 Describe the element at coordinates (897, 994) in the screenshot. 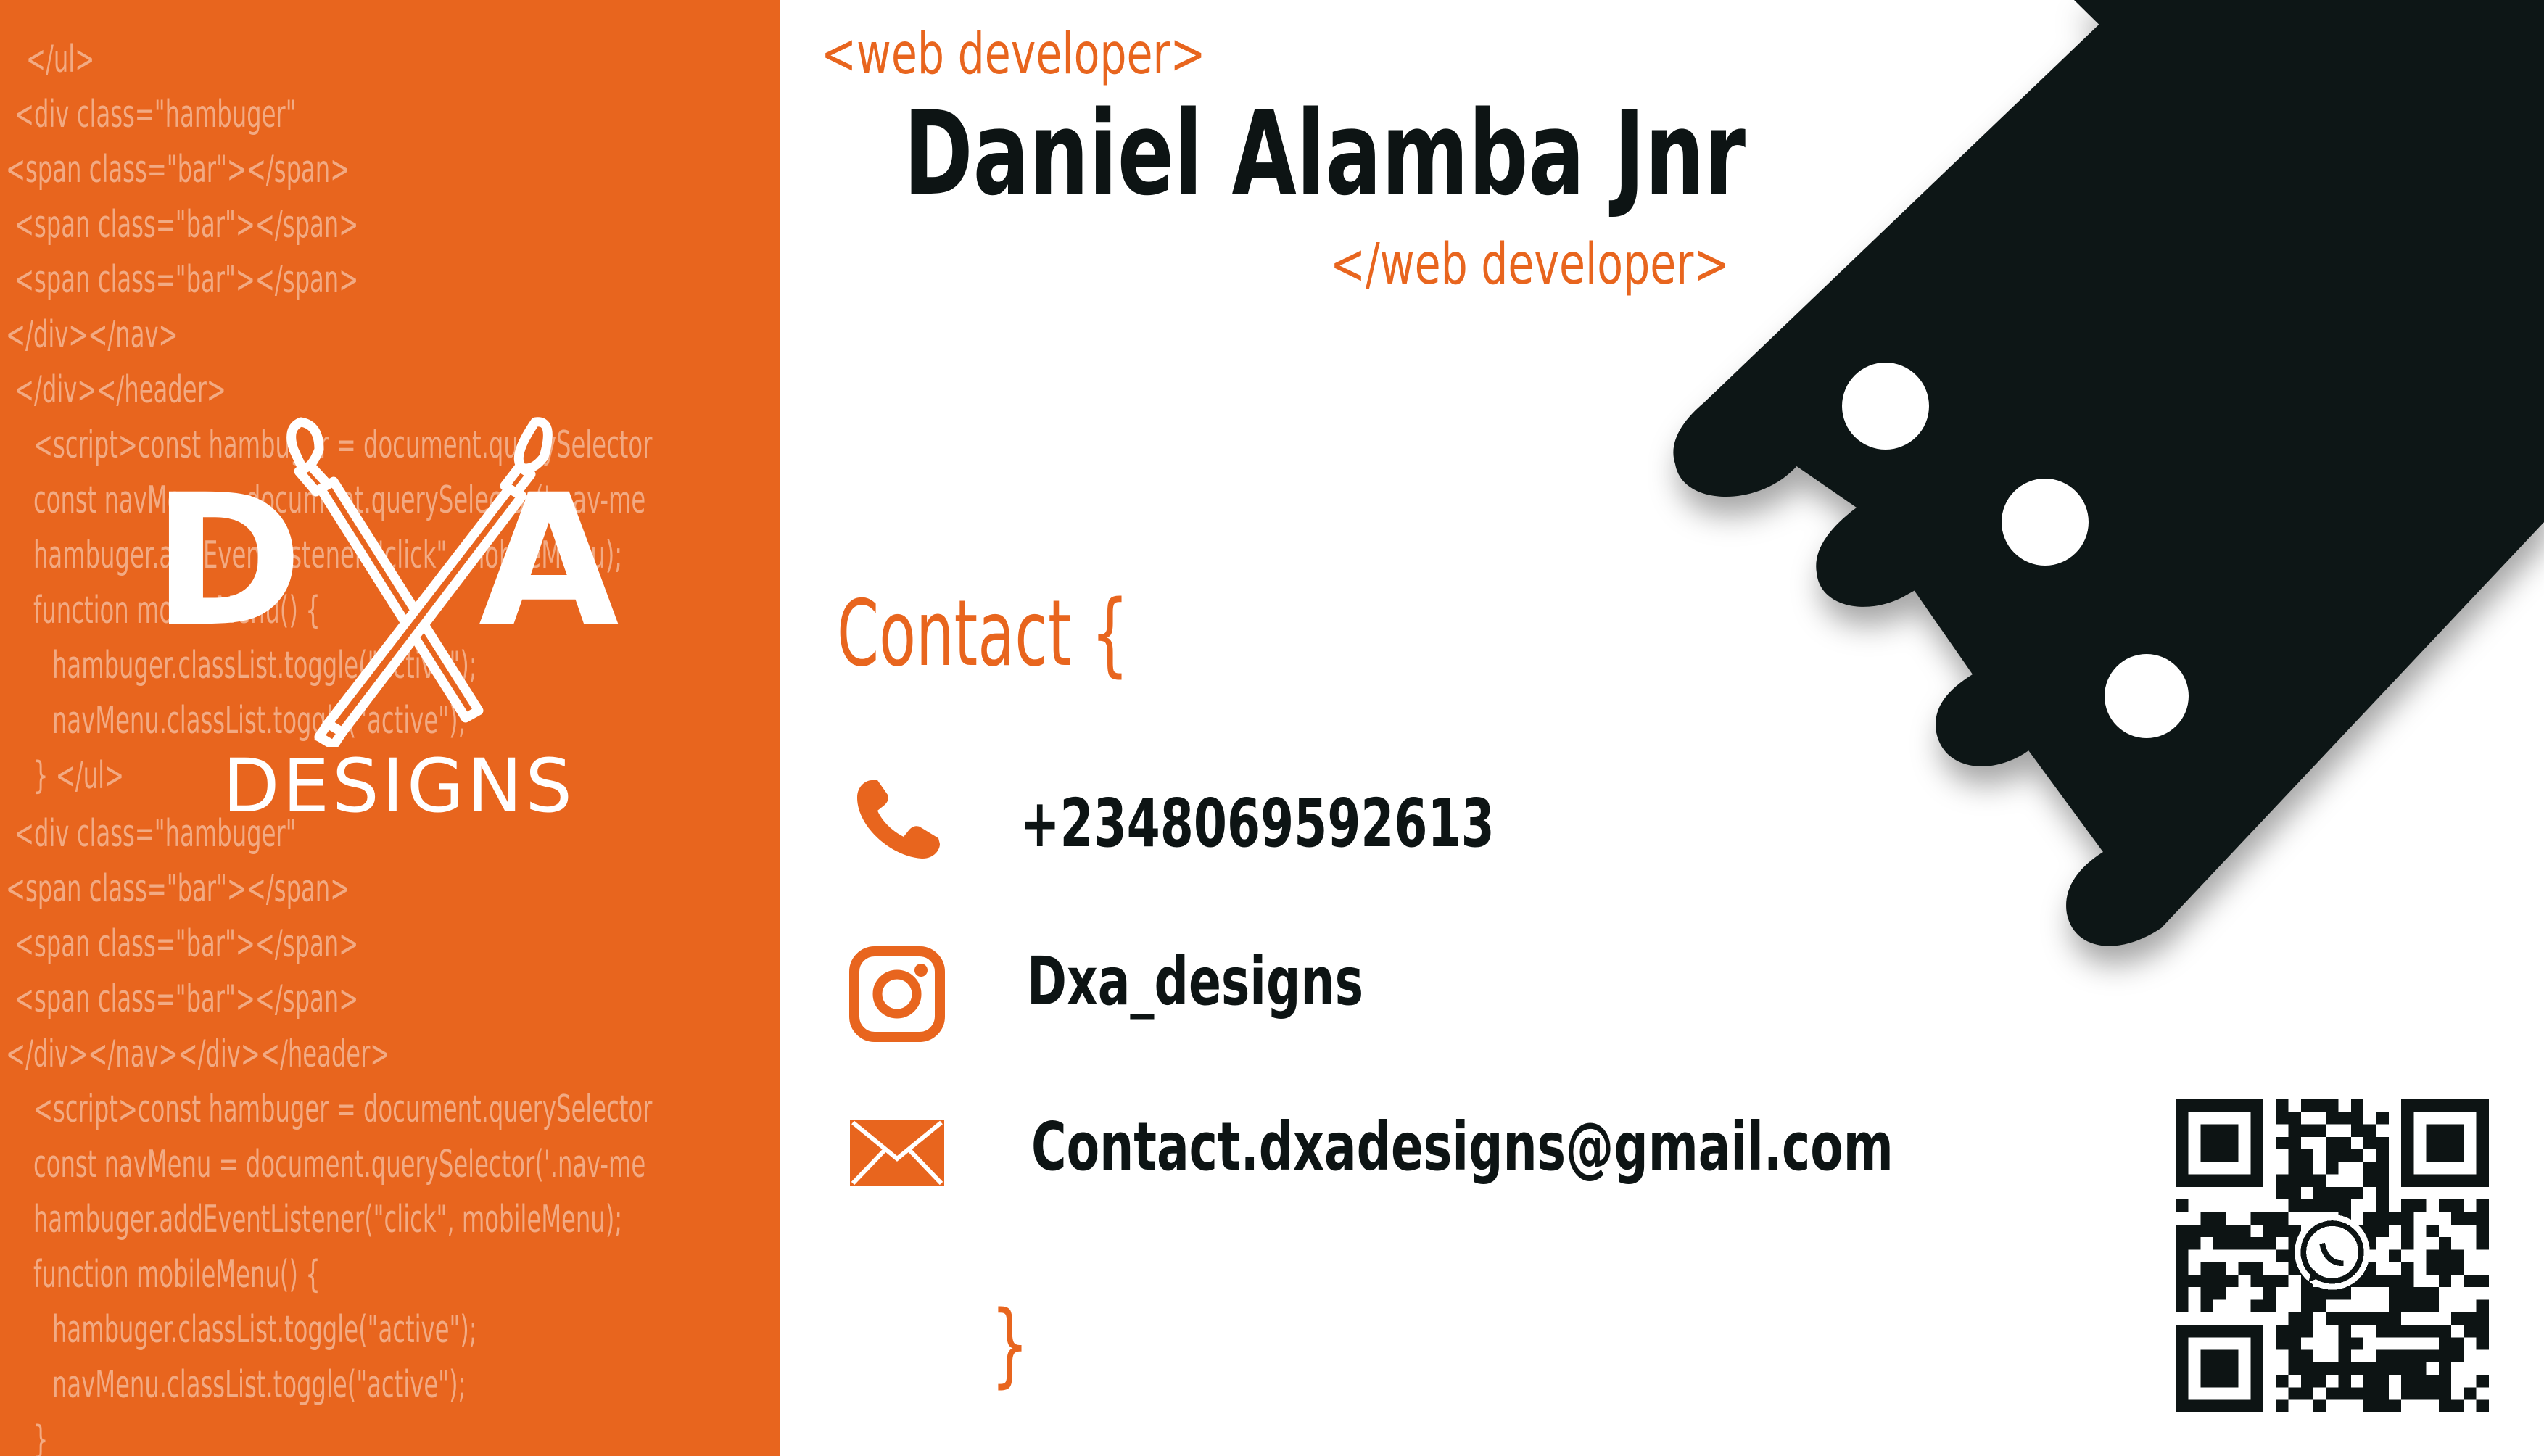

I see `instagram-icon` at that location.